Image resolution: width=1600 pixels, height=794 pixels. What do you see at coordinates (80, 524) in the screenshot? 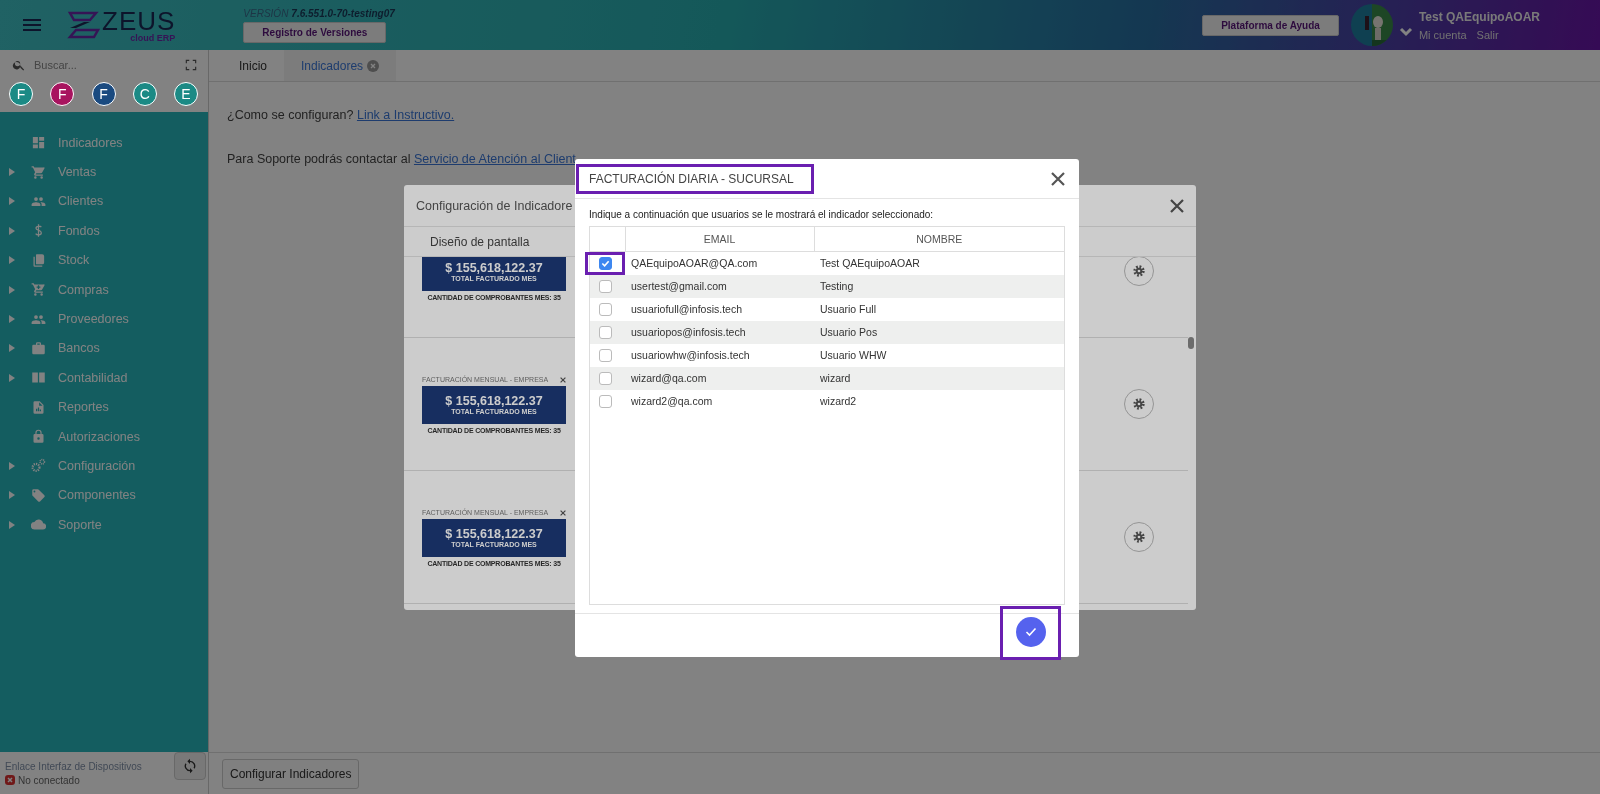
I see `sidebar-item: Soporte` at bounding box center [80, 524].